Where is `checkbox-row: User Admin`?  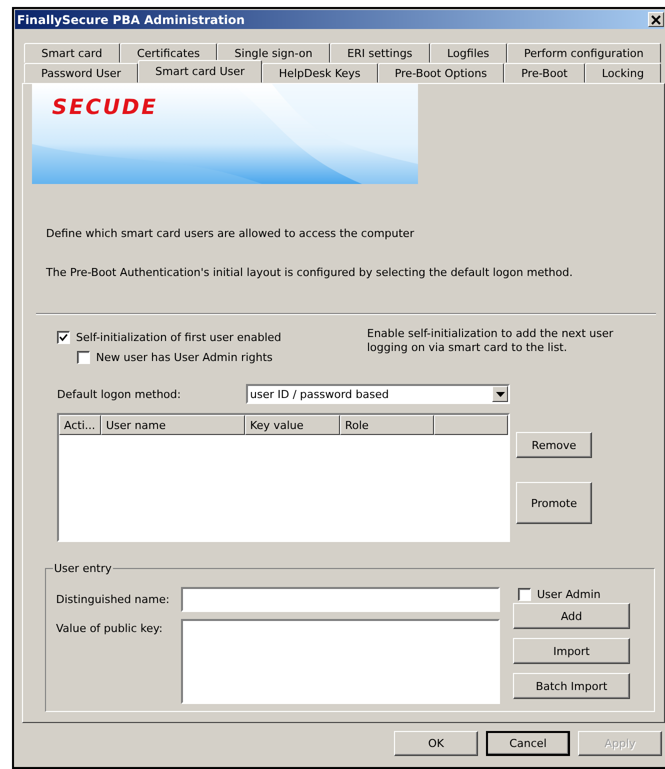 checkbox-row: User Admin is located at coordinates (571, 594).